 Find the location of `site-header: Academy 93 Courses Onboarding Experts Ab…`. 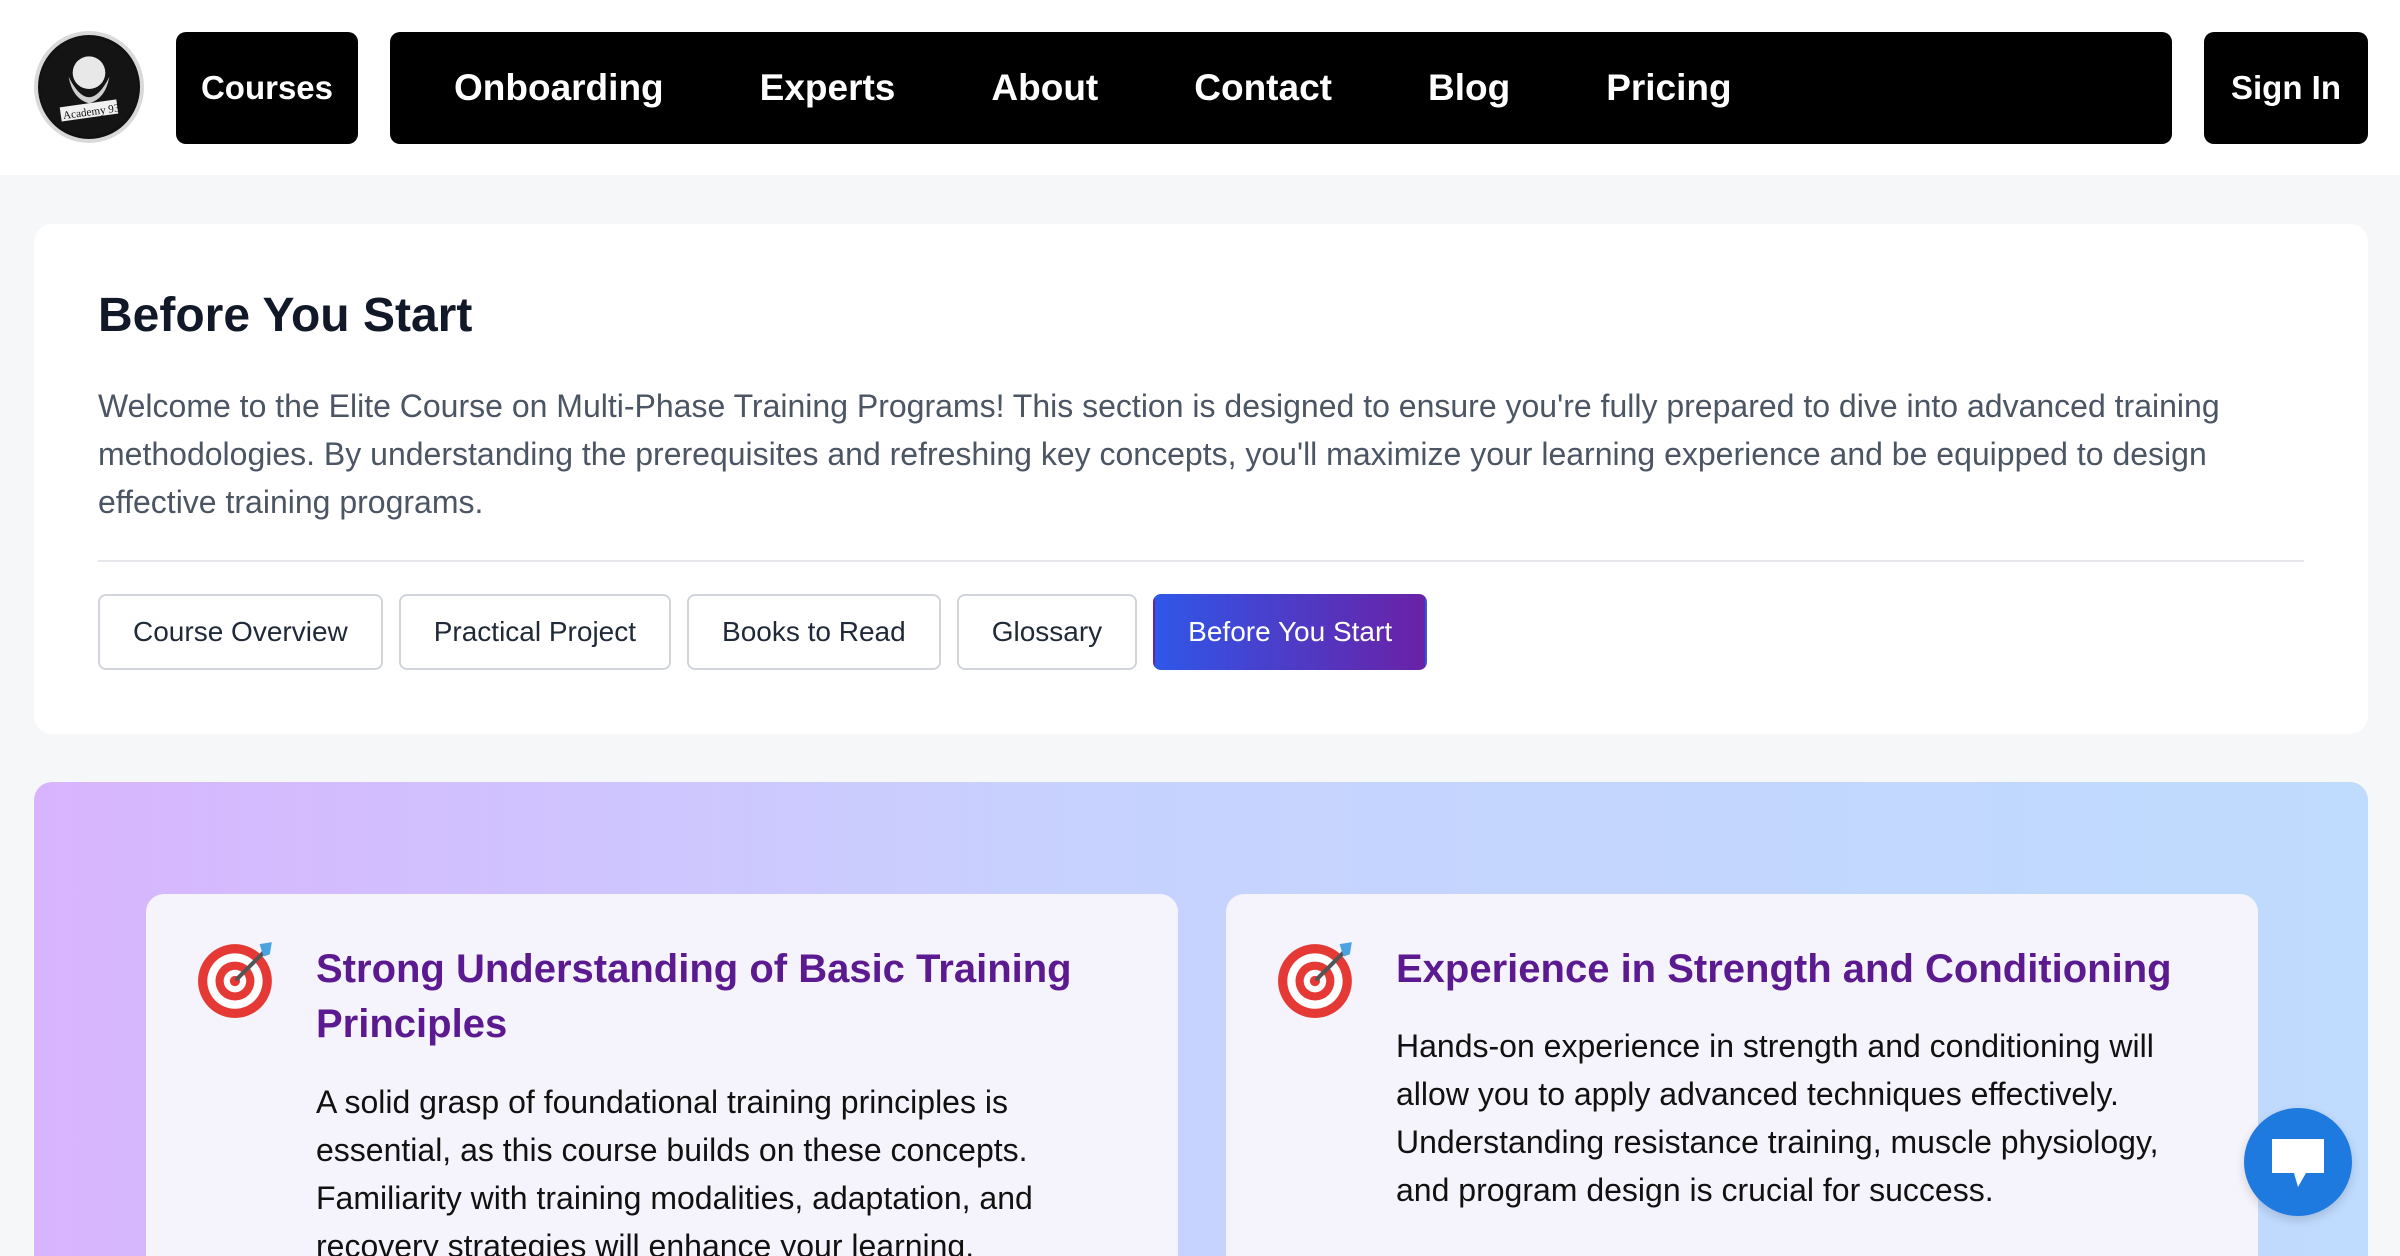

site-header: Academy 93 Courses Onboarding Experts Ab… is located at coordinates (1200, 87).